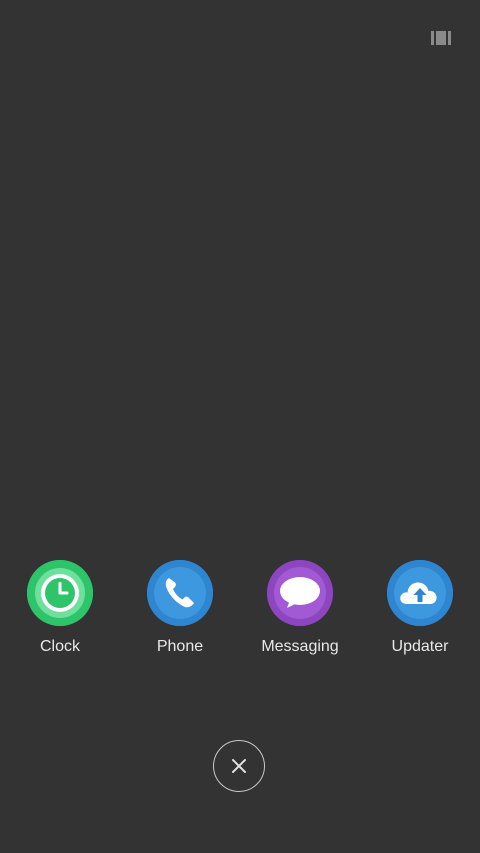 The image size is (480, 853). I want to click on clock-app-icon, so click(60, 593).